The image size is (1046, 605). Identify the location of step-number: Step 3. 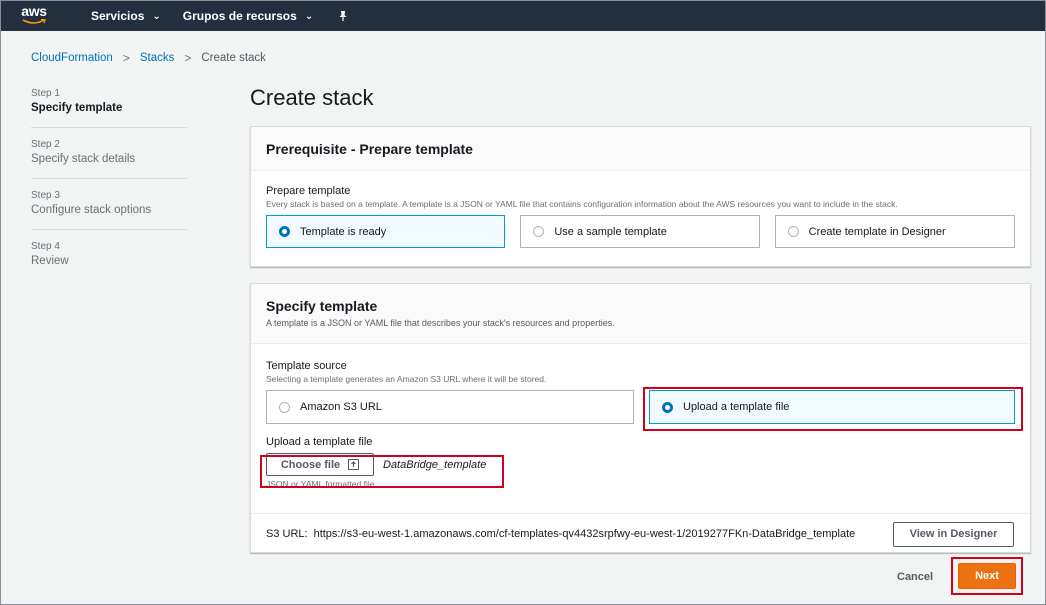
(45, 195).